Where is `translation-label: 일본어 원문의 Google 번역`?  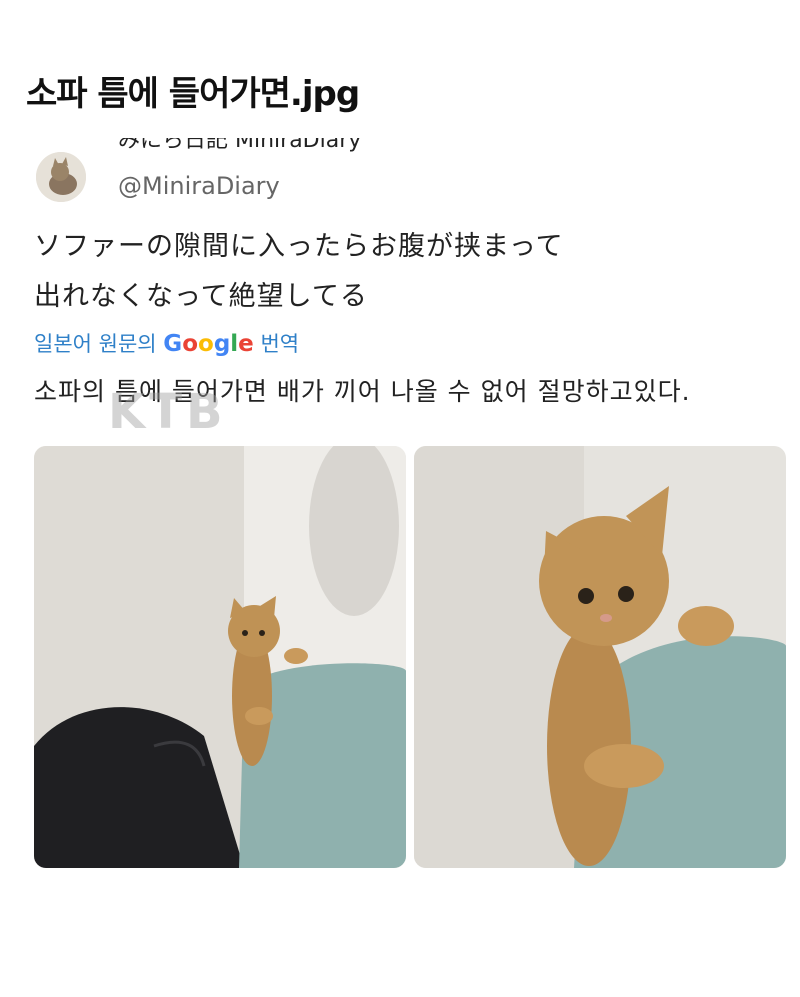 translation-label: 일본어 원문의 Google 번역 is located at coordinates (166, 343).